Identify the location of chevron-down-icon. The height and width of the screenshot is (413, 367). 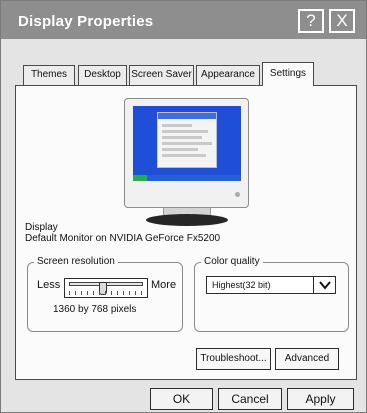
(325, 285).